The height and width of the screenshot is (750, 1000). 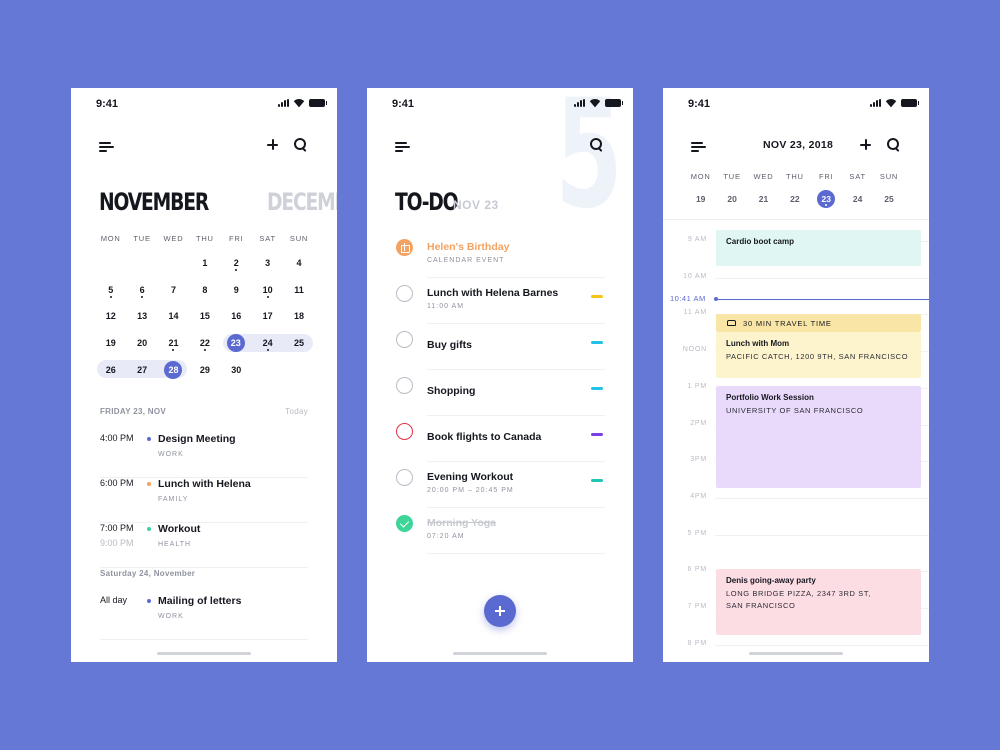 What do you see at coordinates (239, 346) in the screenshot?
I see `calendar-day: 23` at bounding box center [239, 346].